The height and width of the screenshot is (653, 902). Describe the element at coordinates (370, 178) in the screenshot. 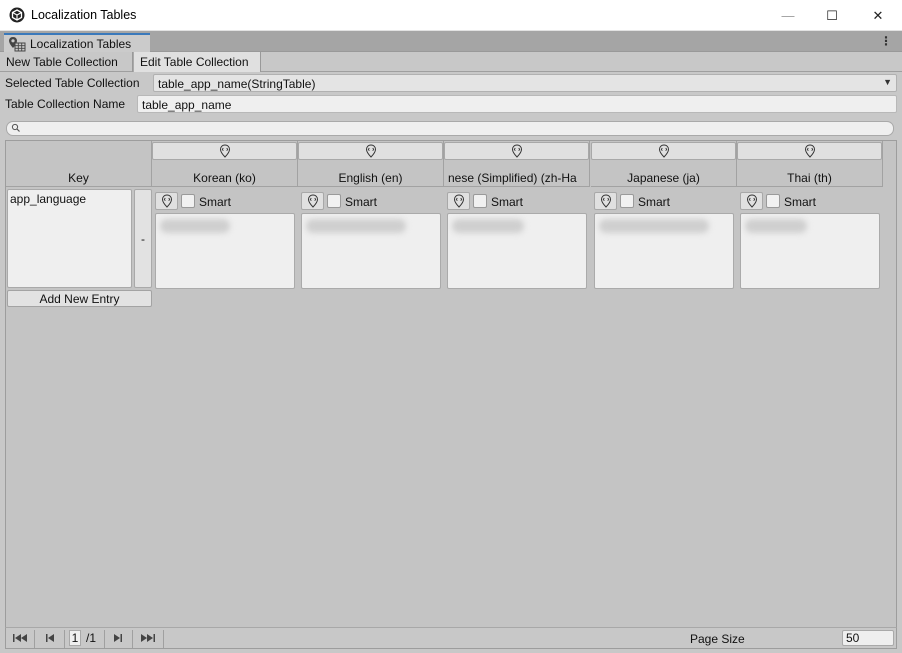

I see `column-label: English (en)` at that location.